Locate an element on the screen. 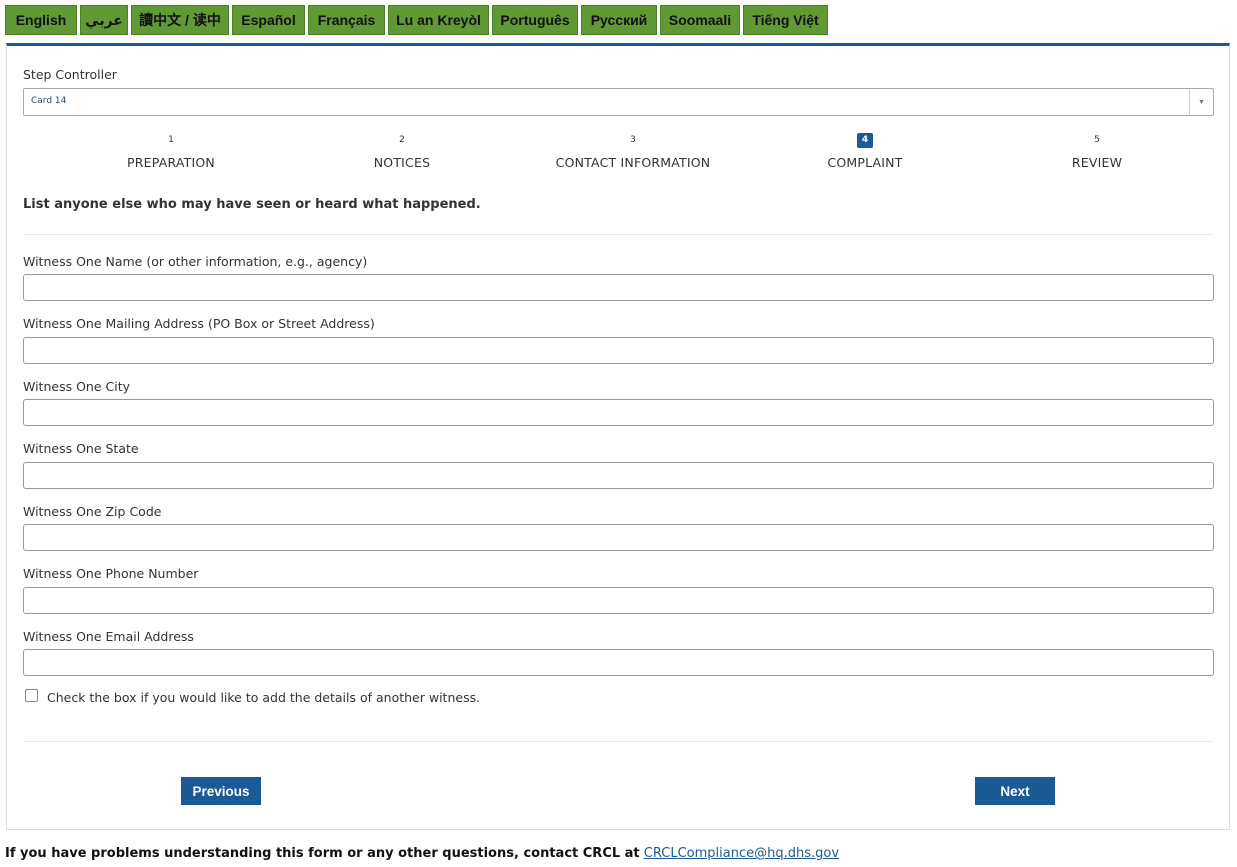 The image size is (1237, 867). witness-zip-input is located at coordinates (618, 537).